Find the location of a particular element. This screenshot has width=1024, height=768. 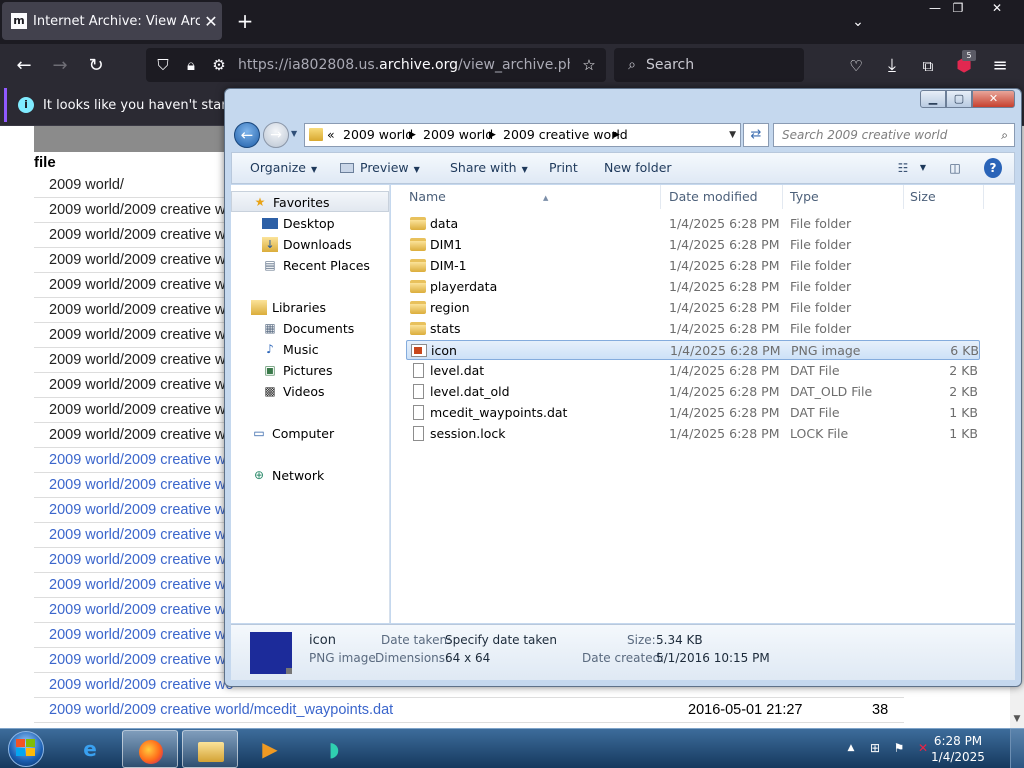

recent-pages-dropdown-icon: ▼ is located at coordinates (296, 135).